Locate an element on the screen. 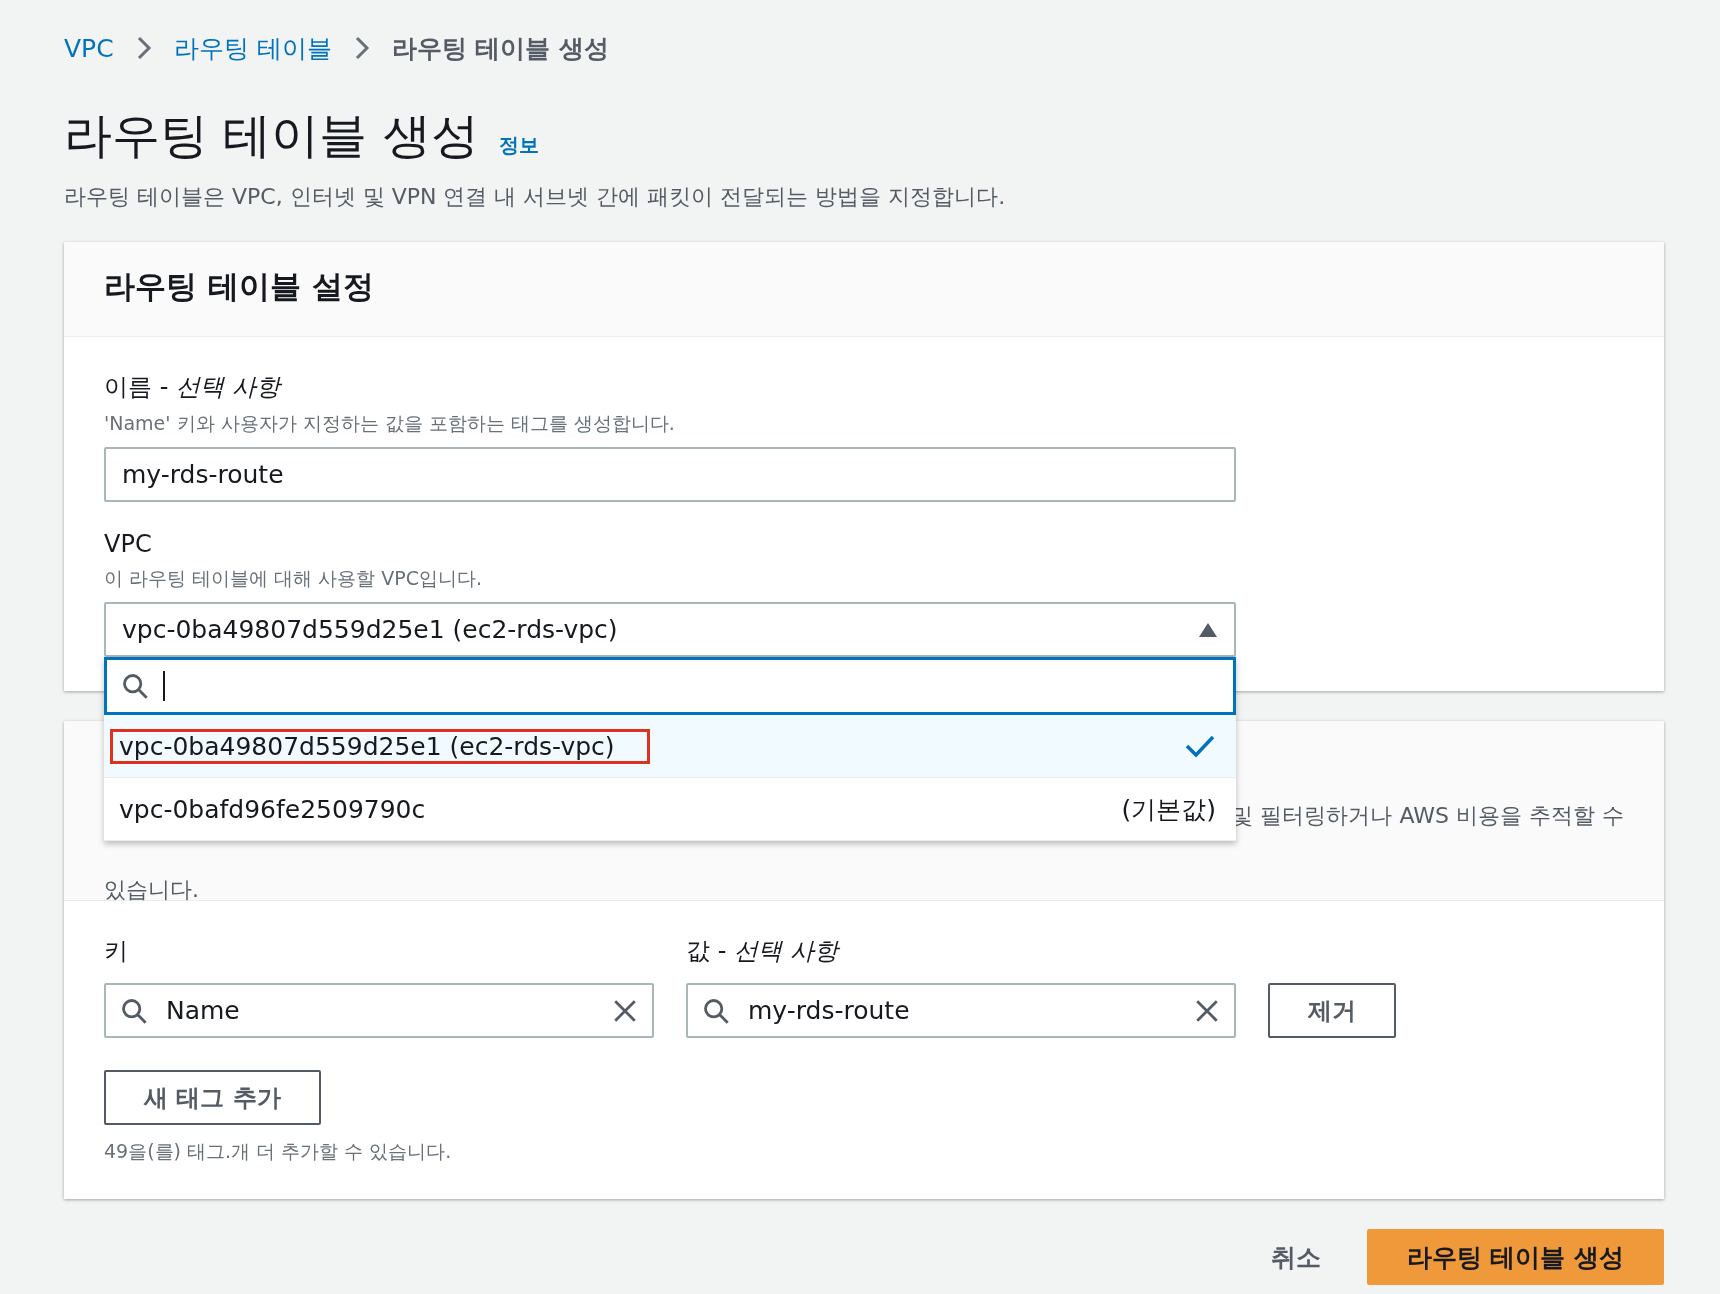  info-link: 정보 is located at coordinates (518, 145).